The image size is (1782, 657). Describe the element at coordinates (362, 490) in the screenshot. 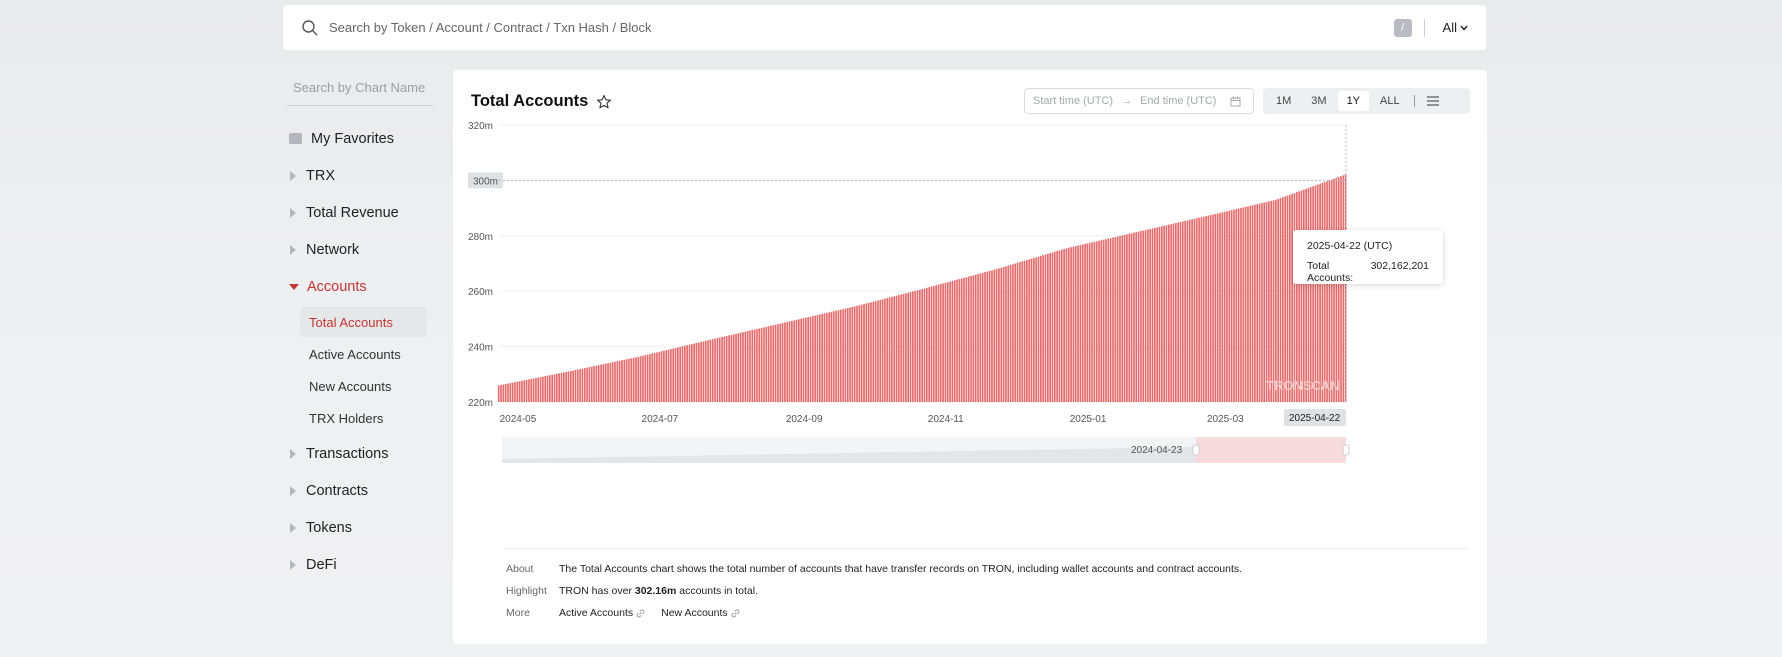

I see `sidebar-item-contracts: Contracts` at that location.